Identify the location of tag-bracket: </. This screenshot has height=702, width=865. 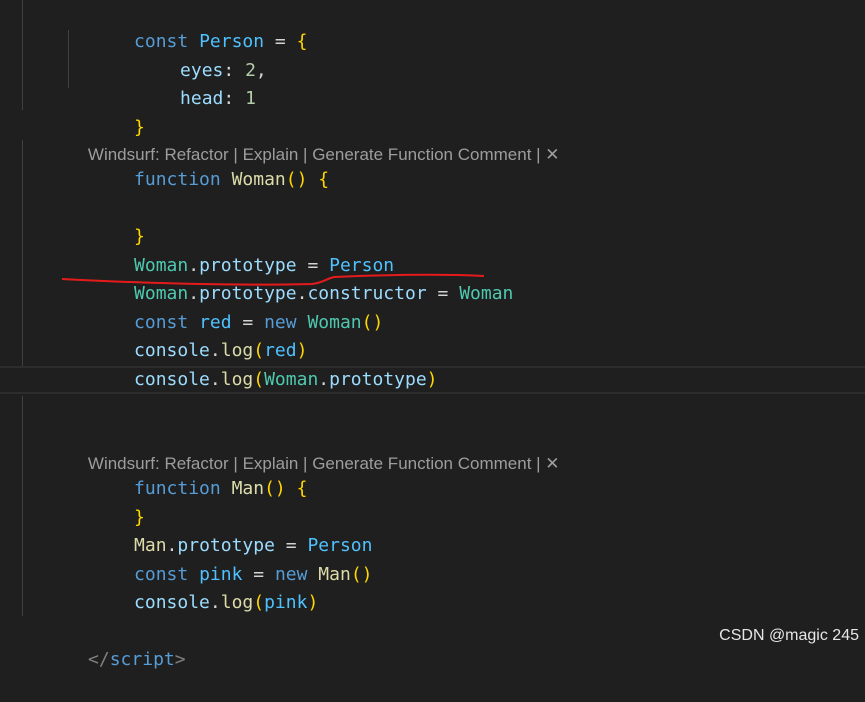
(99, 659).